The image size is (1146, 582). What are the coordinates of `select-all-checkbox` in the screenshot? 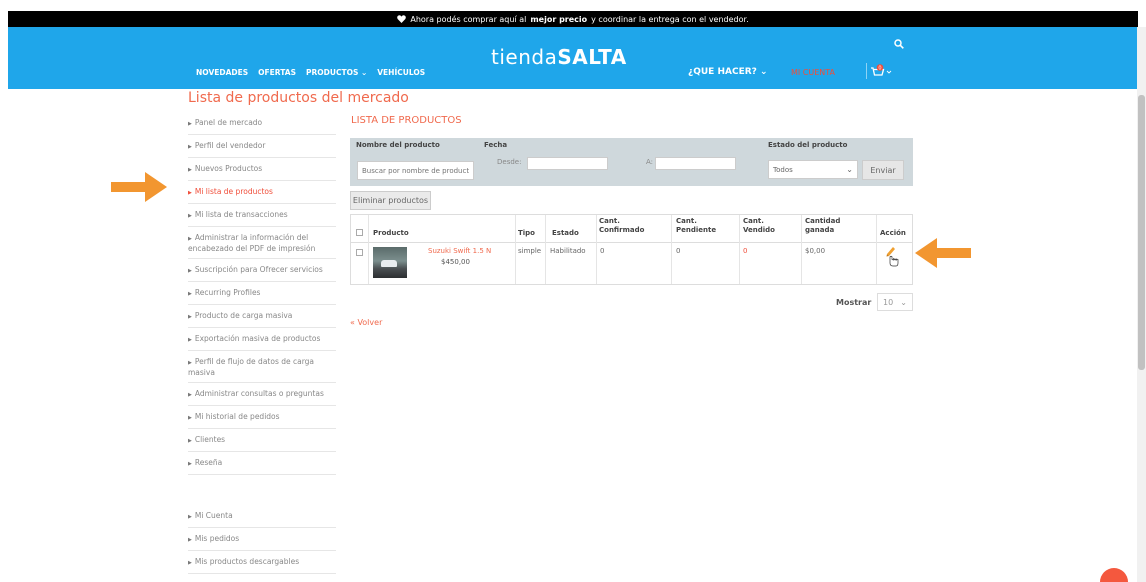 It's located at (359, 232).